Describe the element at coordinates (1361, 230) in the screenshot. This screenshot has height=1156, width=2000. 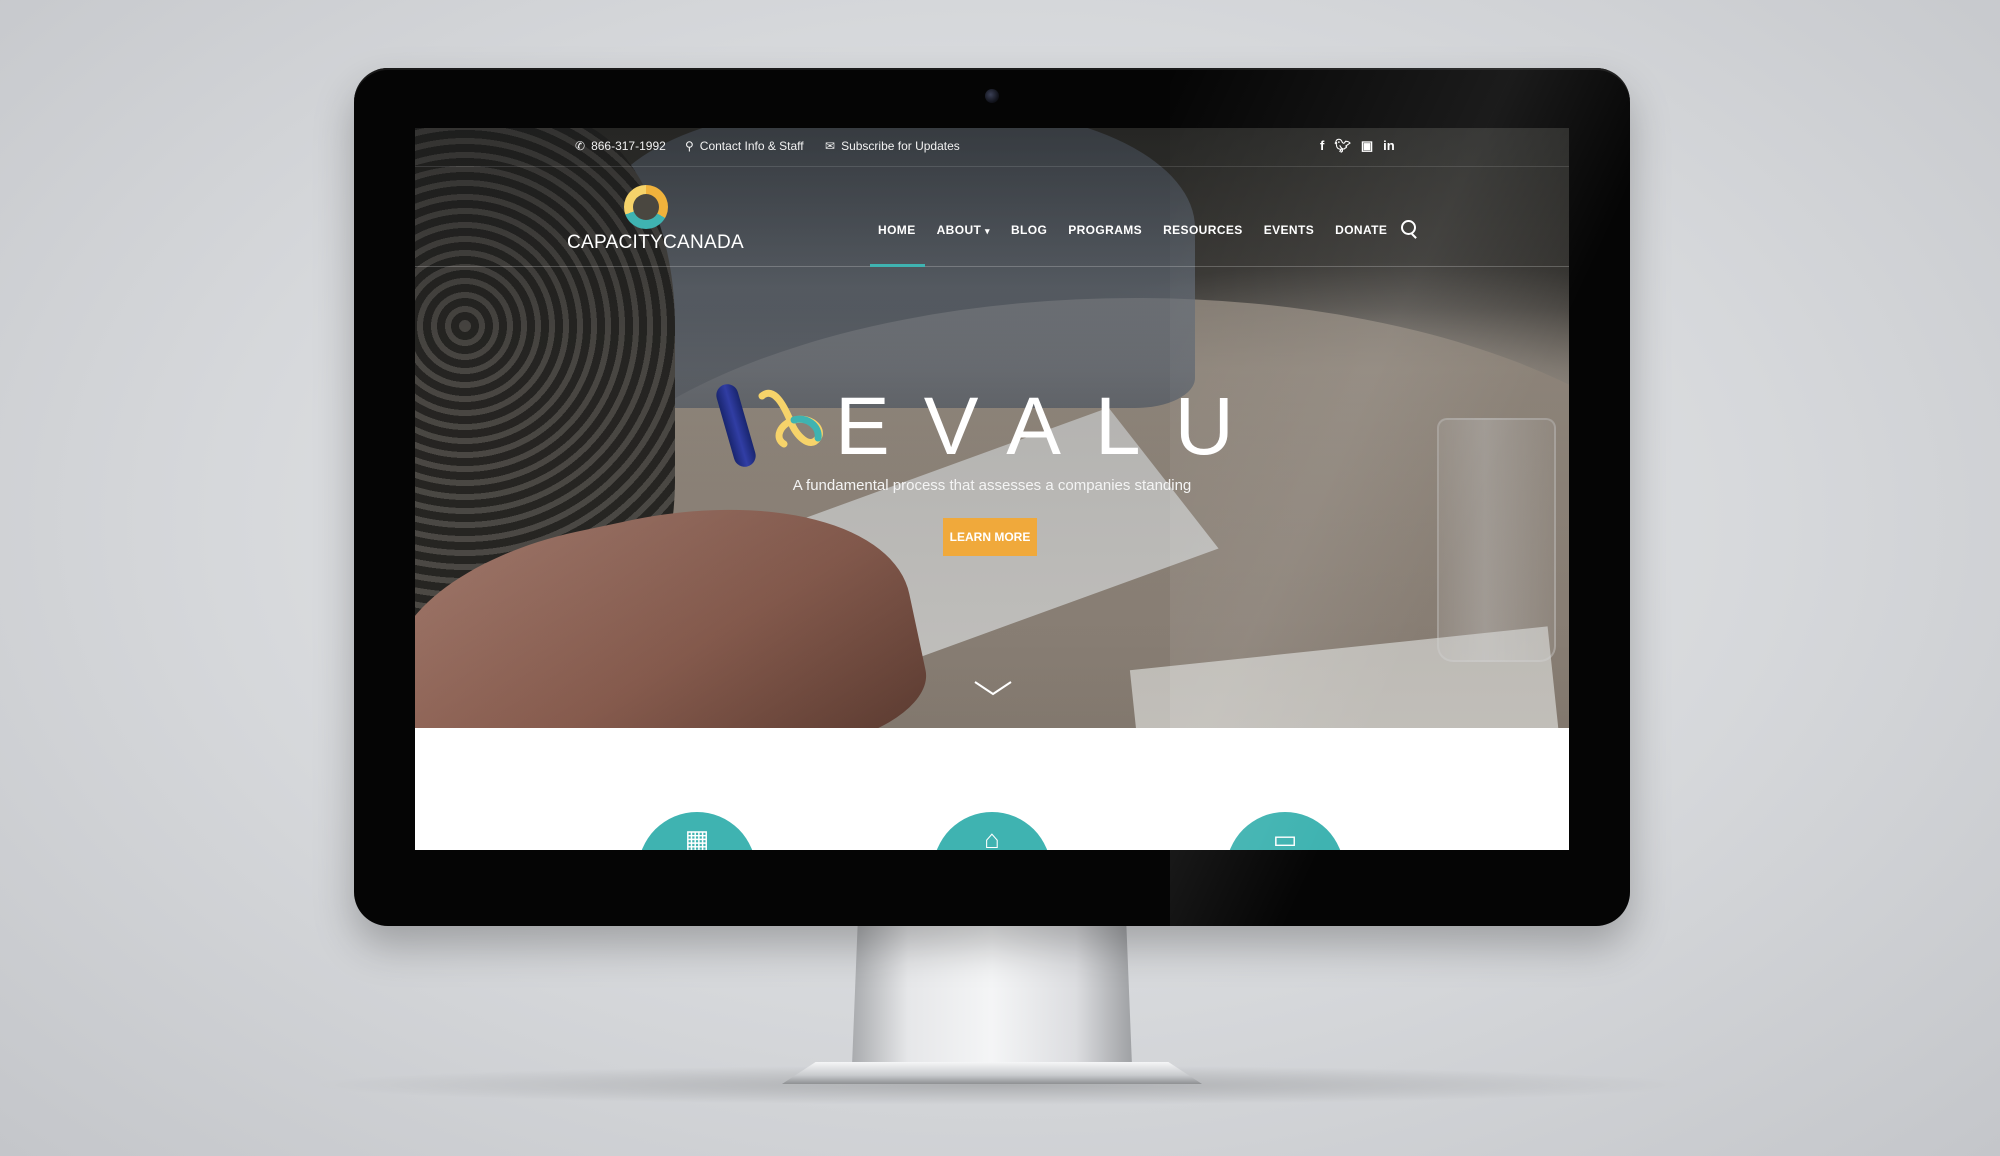
I see `nav-item-donate: DONATE` at that location.